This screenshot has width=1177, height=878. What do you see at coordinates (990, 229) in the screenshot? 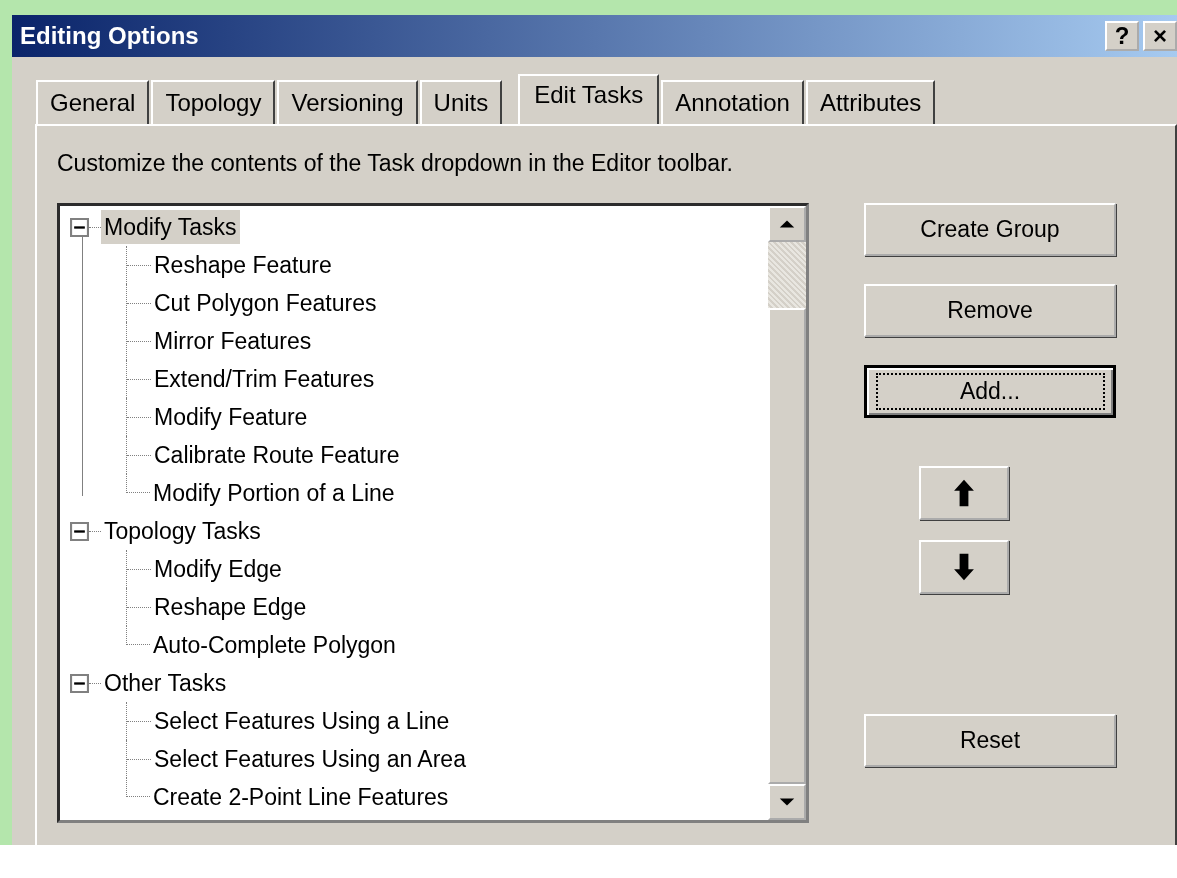
I see `button: Create Group` at bounding box center [990, 229].